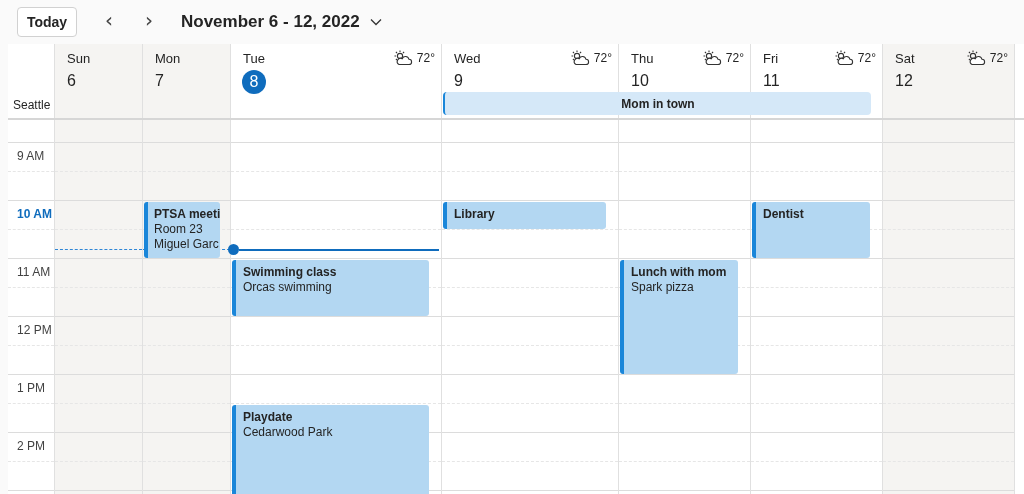  I want to click on day-name: Sun, so click(79, 58).